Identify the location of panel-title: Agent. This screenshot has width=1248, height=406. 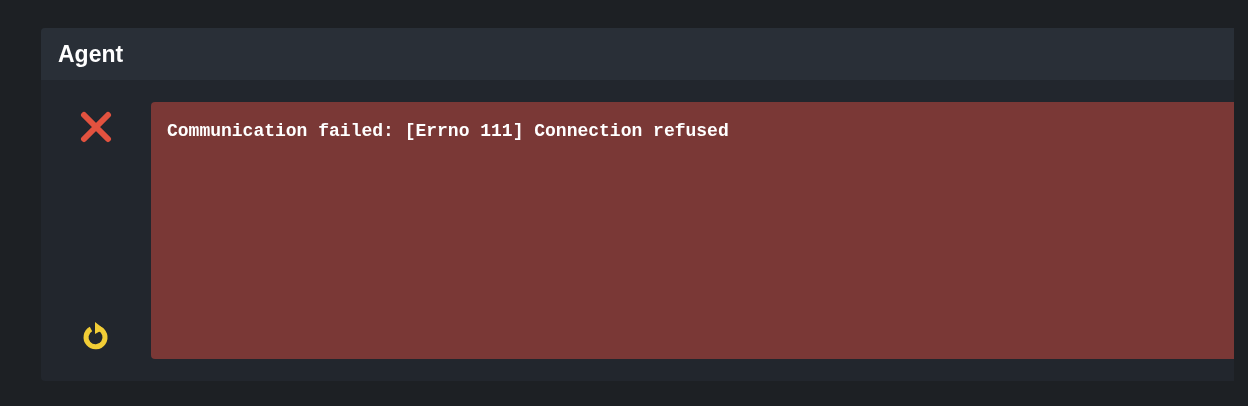
(91, 54).